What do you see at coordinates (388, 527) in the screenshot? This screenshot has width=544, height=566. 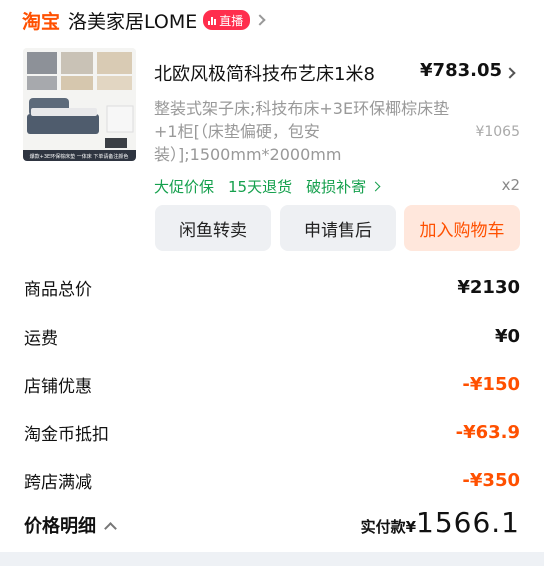 I see `paid-label: 实付款¥` at bounding box center [388, 527].